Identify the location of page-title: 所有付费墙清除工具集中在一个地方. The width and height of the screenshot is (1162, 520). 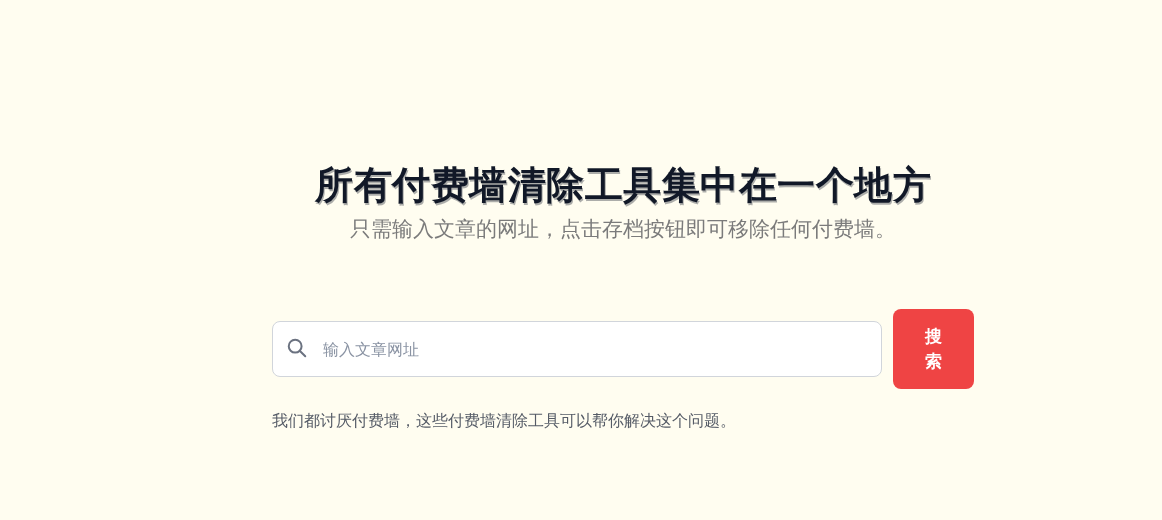
(623, 185).